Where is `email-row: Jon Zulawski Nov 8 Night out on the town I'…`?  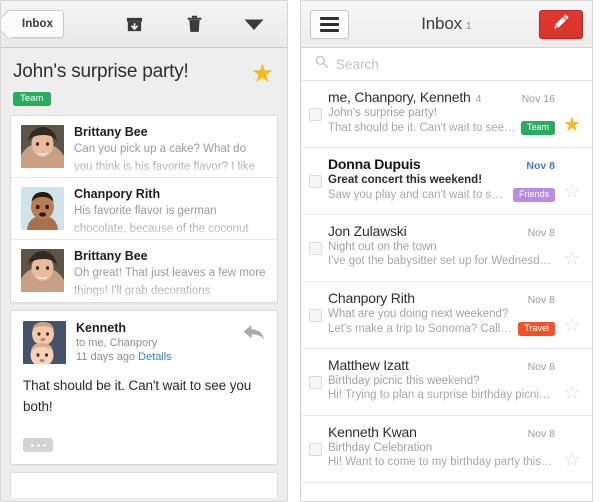
email-row: Jon Zulawski Nov 8 Night out on the town I'… is located at coordinates (446, 248).